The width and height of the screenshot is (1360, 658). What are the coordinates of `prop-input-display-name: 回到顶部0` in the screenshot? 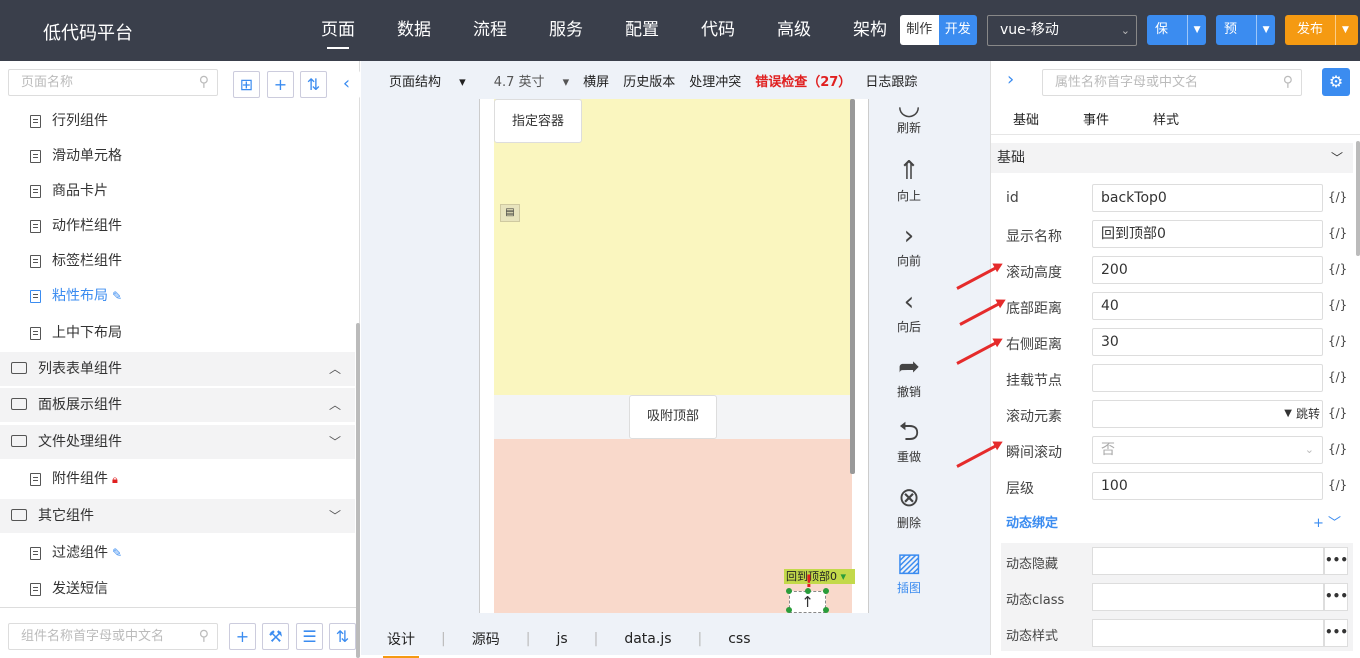 It's located at (1207, 234).